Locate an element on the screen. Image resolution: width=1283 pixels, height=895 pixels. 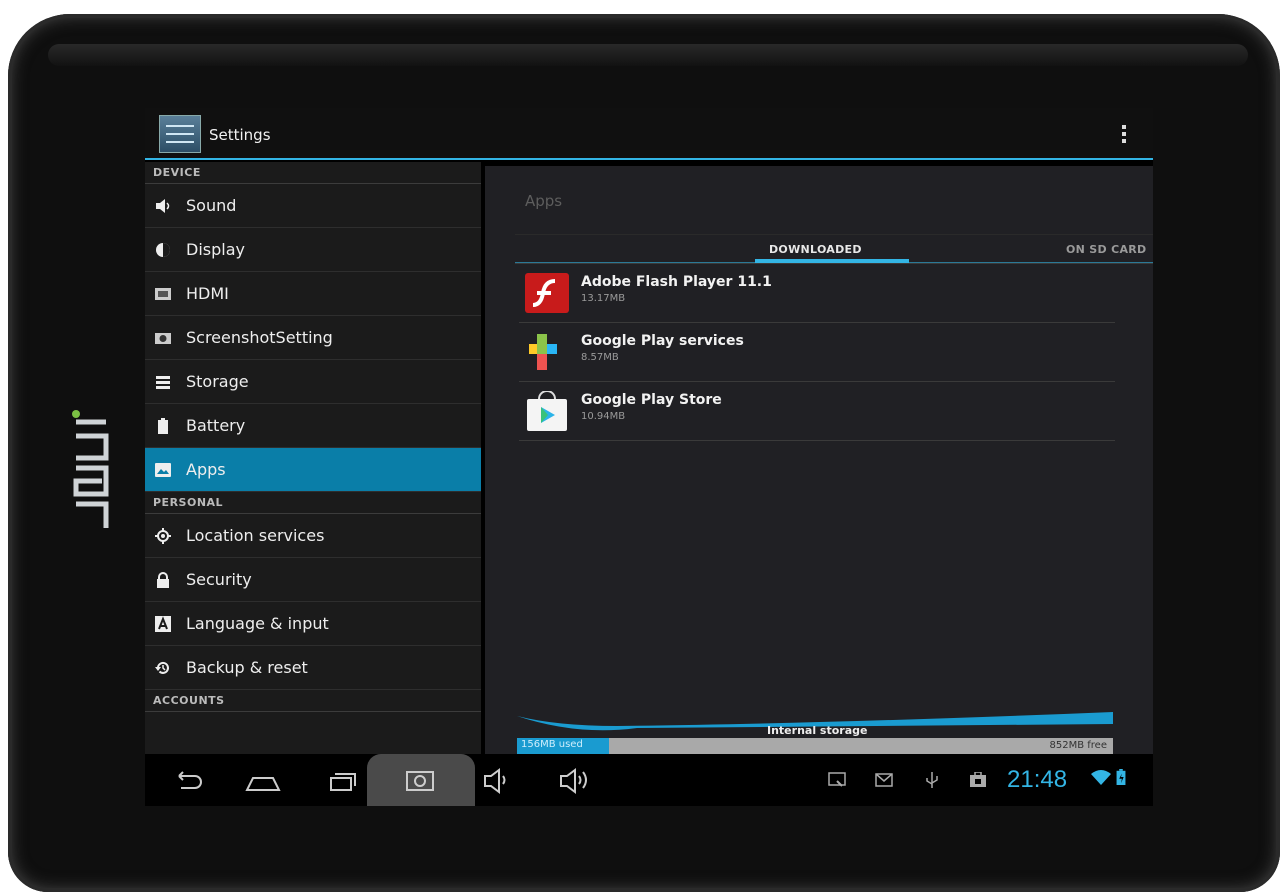
hdmi-icon is located at coordinates (163, 294).